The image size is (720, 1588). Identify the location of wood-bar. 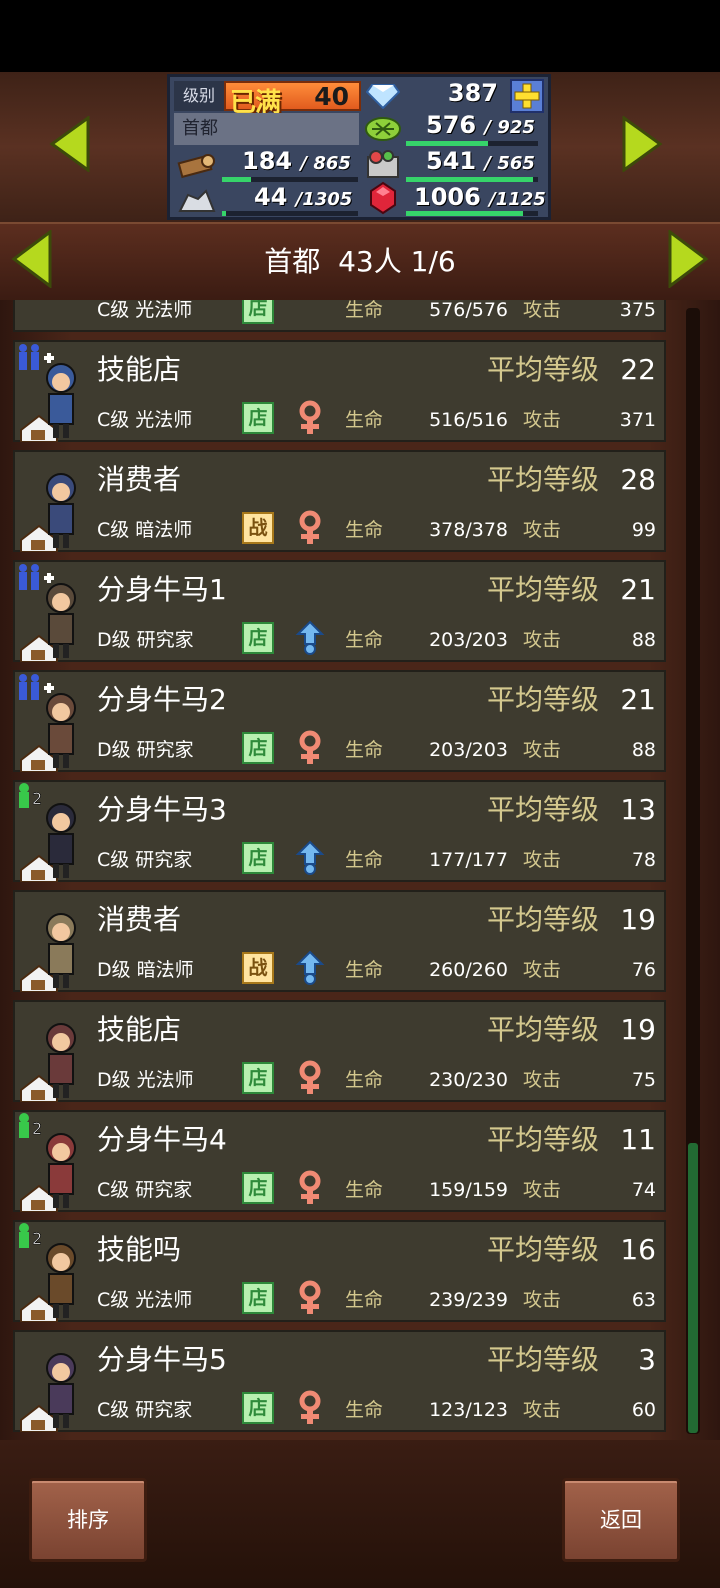
(290, 179).